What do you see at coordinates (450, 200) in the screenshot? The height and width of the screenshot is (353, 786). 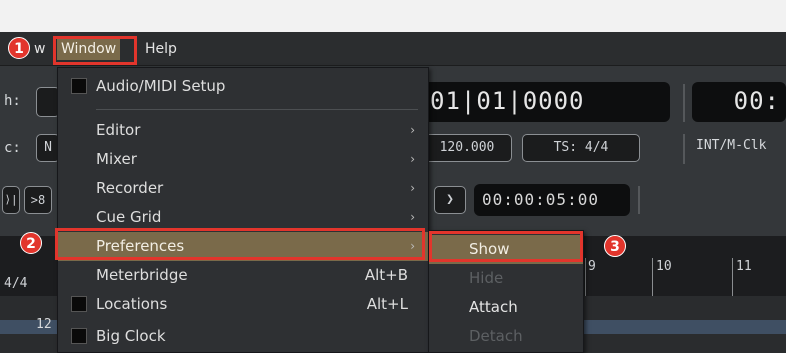 I see `nudge-forward-button: ❯` at bounding box center [450, 200].